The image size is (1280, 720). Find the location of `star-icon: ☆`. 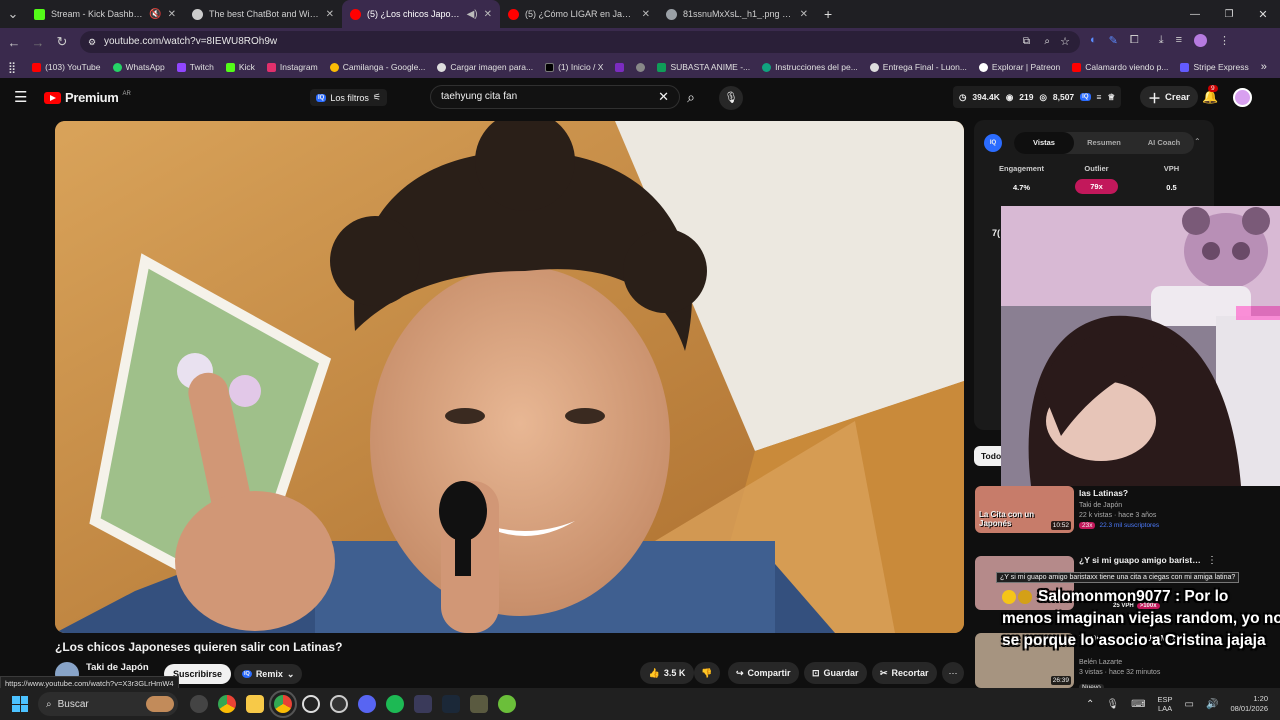

star-icon: ☆ is located at coordinates (1065, 42).